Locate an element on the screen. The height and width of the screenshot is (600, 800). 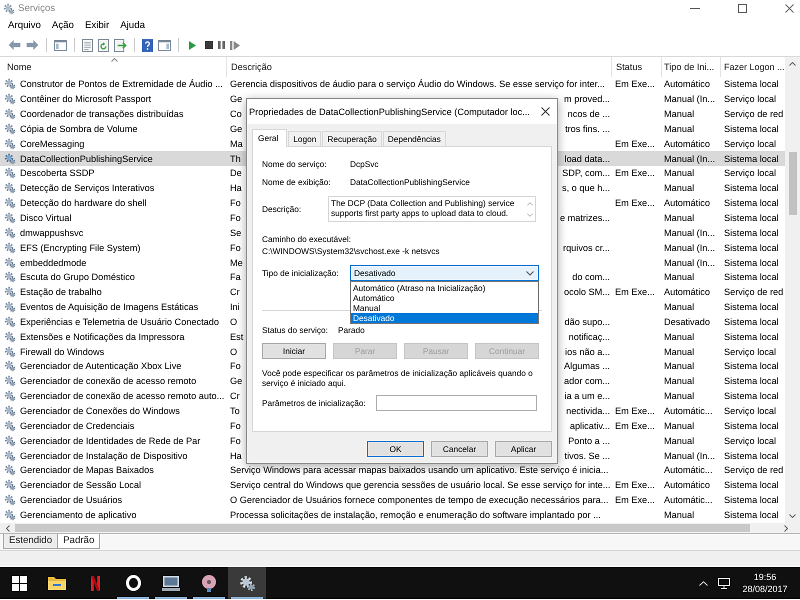
document-icon is located at coordinates (87, 45).